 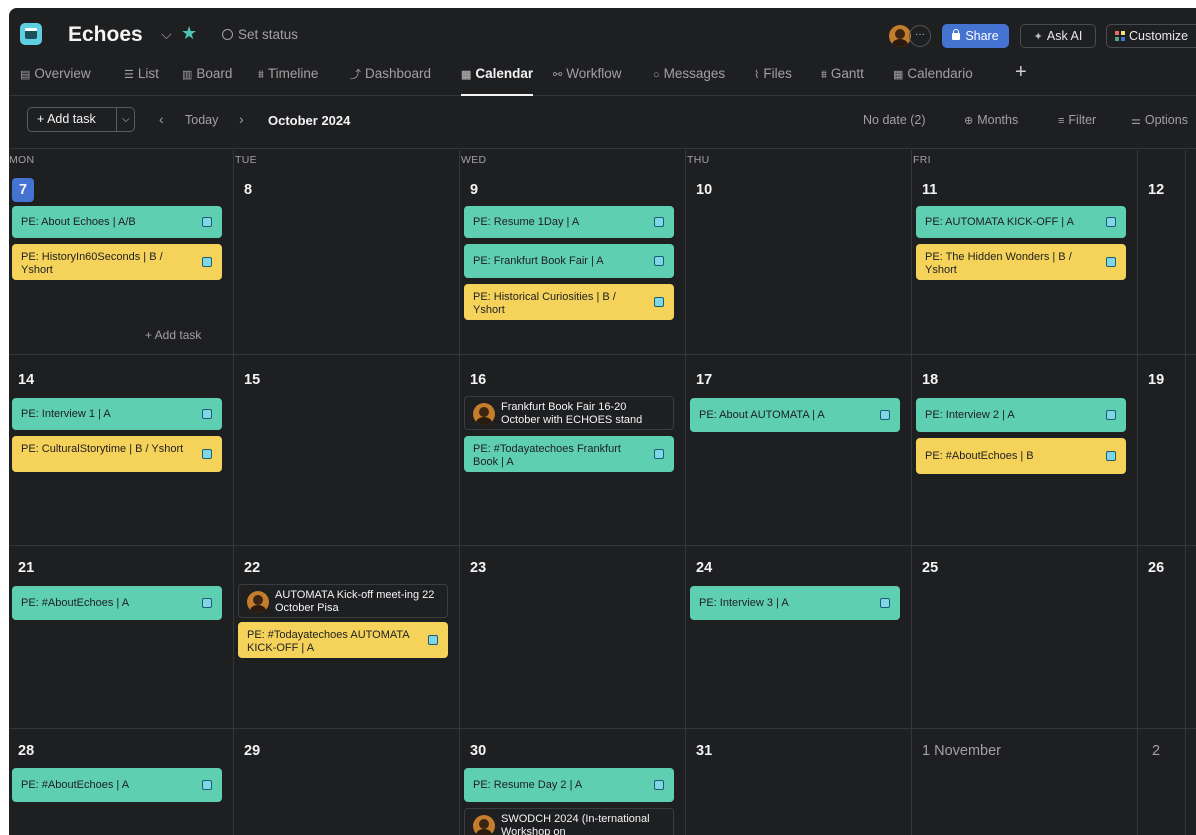 I want to click on task-card: PE: Resume 1Day | A, so click(x=569, y=222).